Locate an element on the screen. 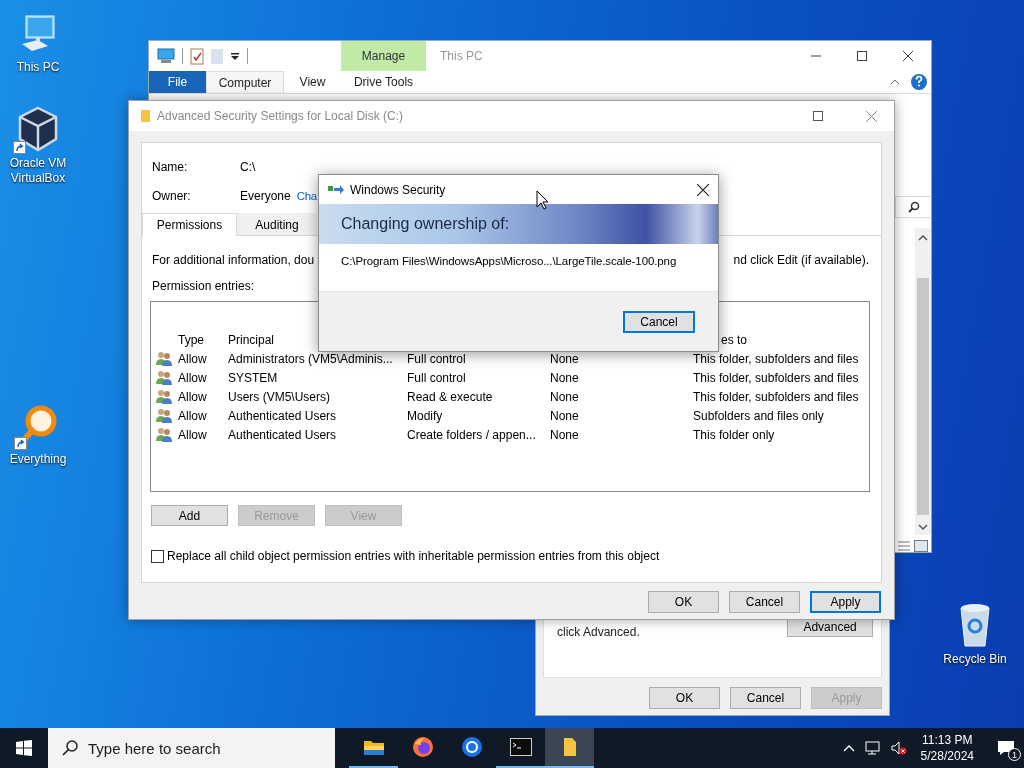 The height and width of the screenshot is (768, 1024). icon-label: Everything is located at coordinates (38, 459).